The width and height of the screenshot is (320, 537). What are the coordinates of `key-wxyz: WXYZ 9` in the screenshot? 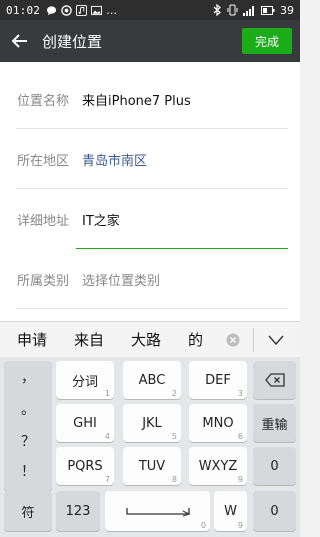 It's located at (218, 466).